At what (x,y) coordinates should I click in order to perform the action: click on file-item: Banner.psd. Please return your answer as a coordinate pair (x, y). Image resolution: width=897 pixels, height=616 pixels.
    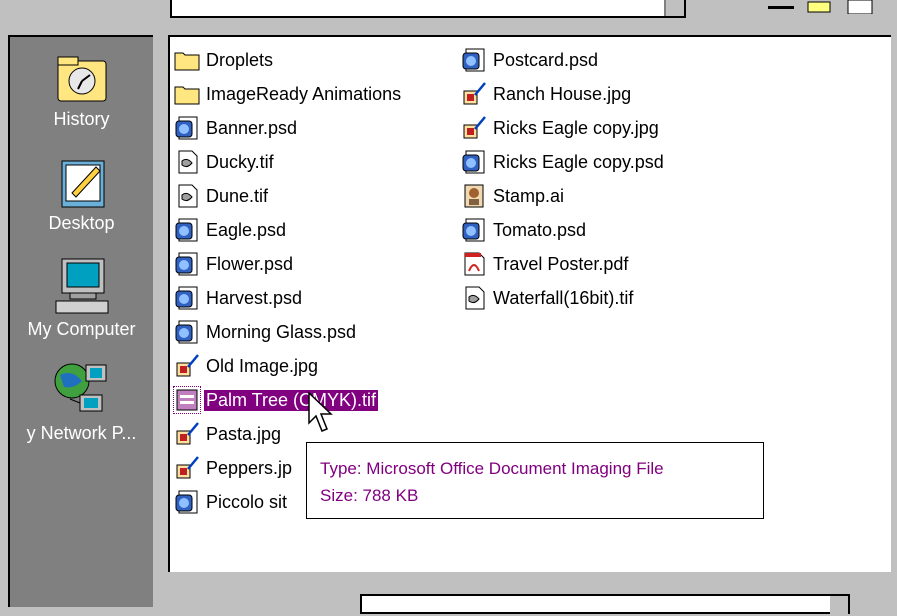
    Looking at the image, I should click on (288, 128).